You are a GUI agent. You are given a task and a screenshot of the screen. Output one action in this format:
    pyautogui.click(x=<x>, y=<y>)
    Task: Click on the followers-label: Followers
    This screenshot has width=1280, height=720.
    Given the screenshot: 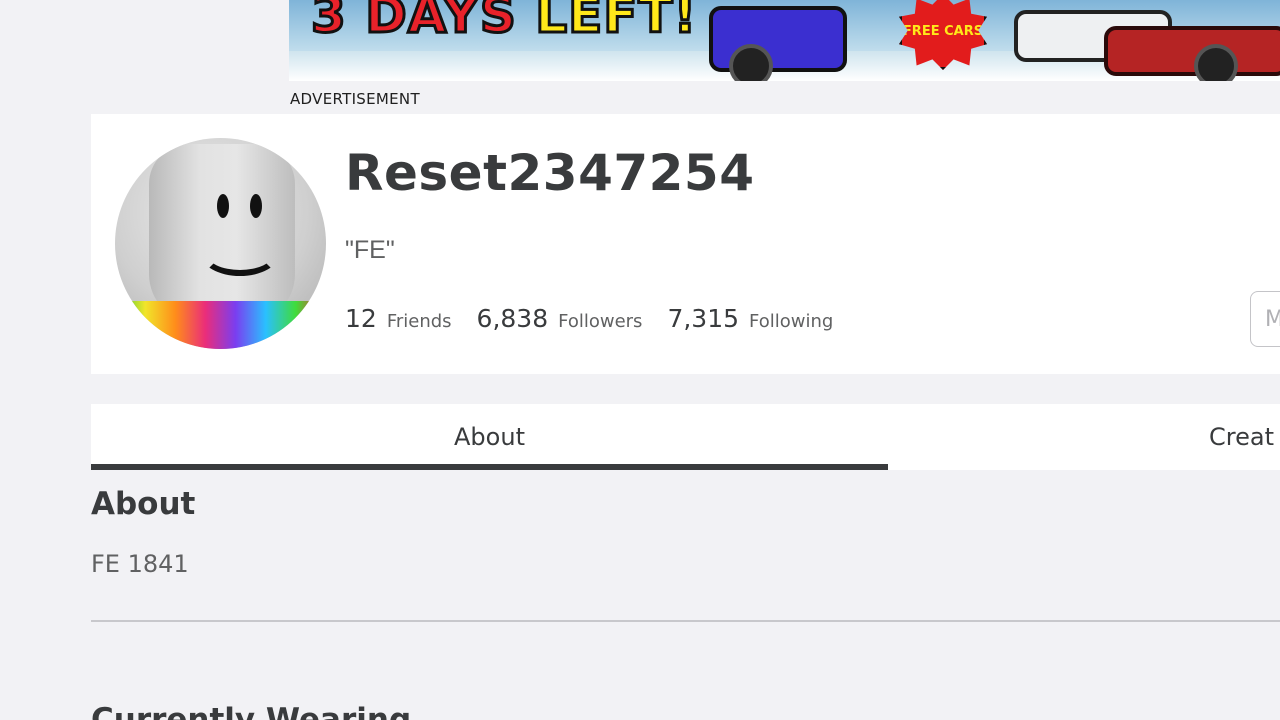 What is the action you would take?
    pyautogui.click(x=600, y=321)
    